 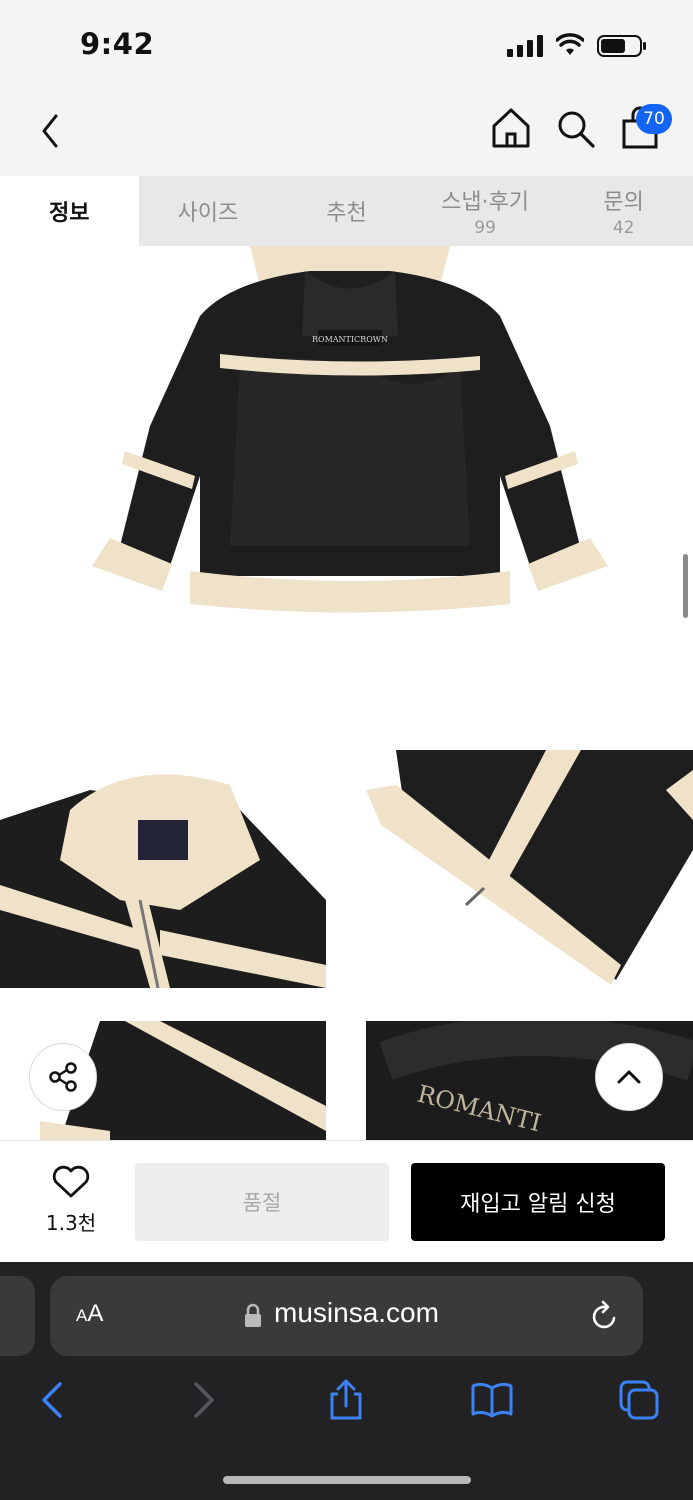 What do you see at coordinates (54, 1400) in the screenshot?
I see `browser-back-icon` at bounding box center [54, 1400].